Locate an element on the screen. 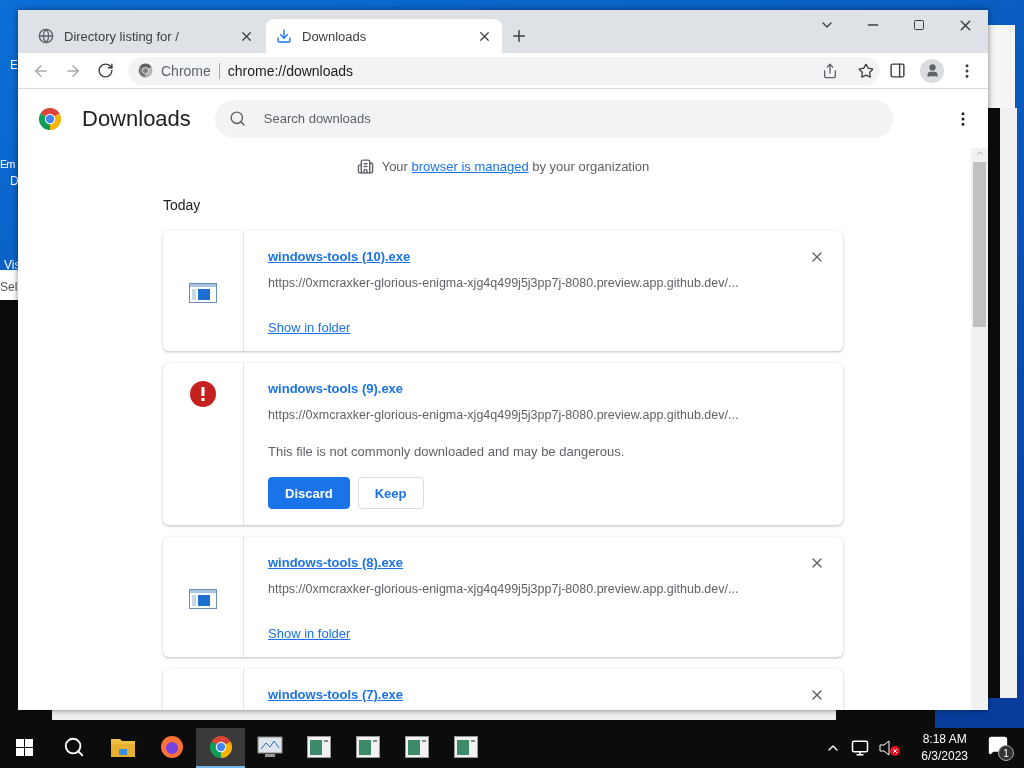 The height and width of the screenshot is (768, 1024). section-heading: Today is located at coordinates (182, 205).